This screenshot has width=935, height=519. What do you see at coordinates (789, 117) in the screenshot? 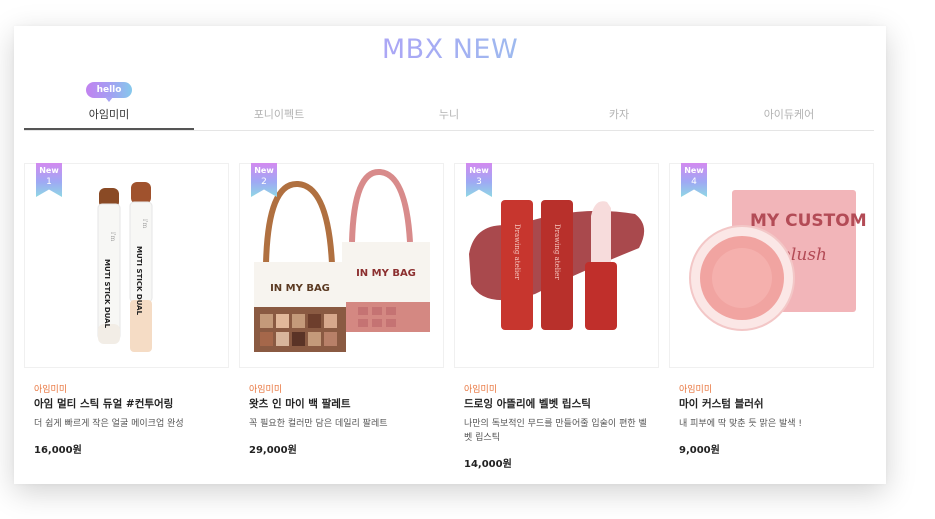
I see `tab-idu-care: 아이듀케어` at bounding box center [789, 117].